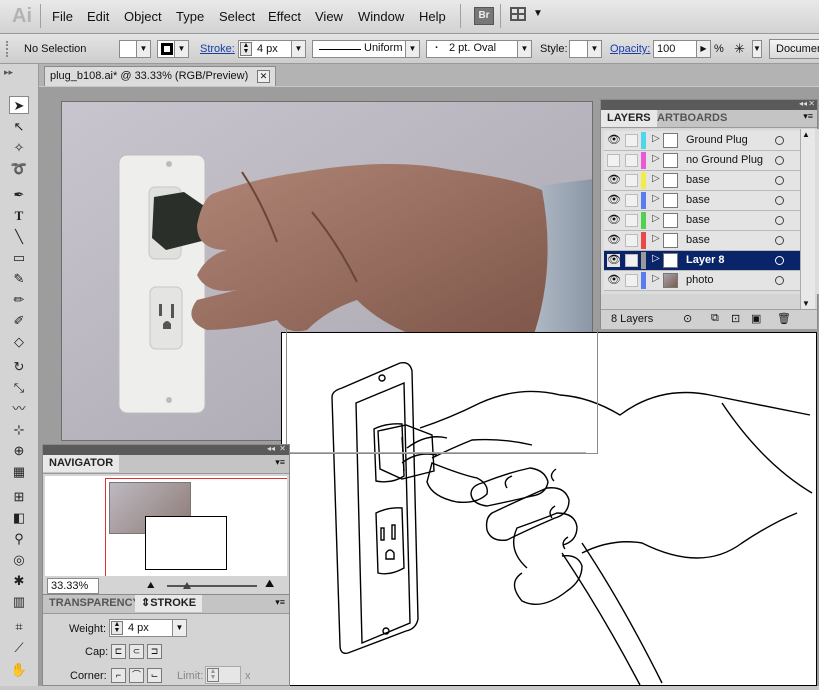  Describe the element at coordinates (81, 463) in the screenshot. I see `tab-navigator: NAVIGATOR` at that location.